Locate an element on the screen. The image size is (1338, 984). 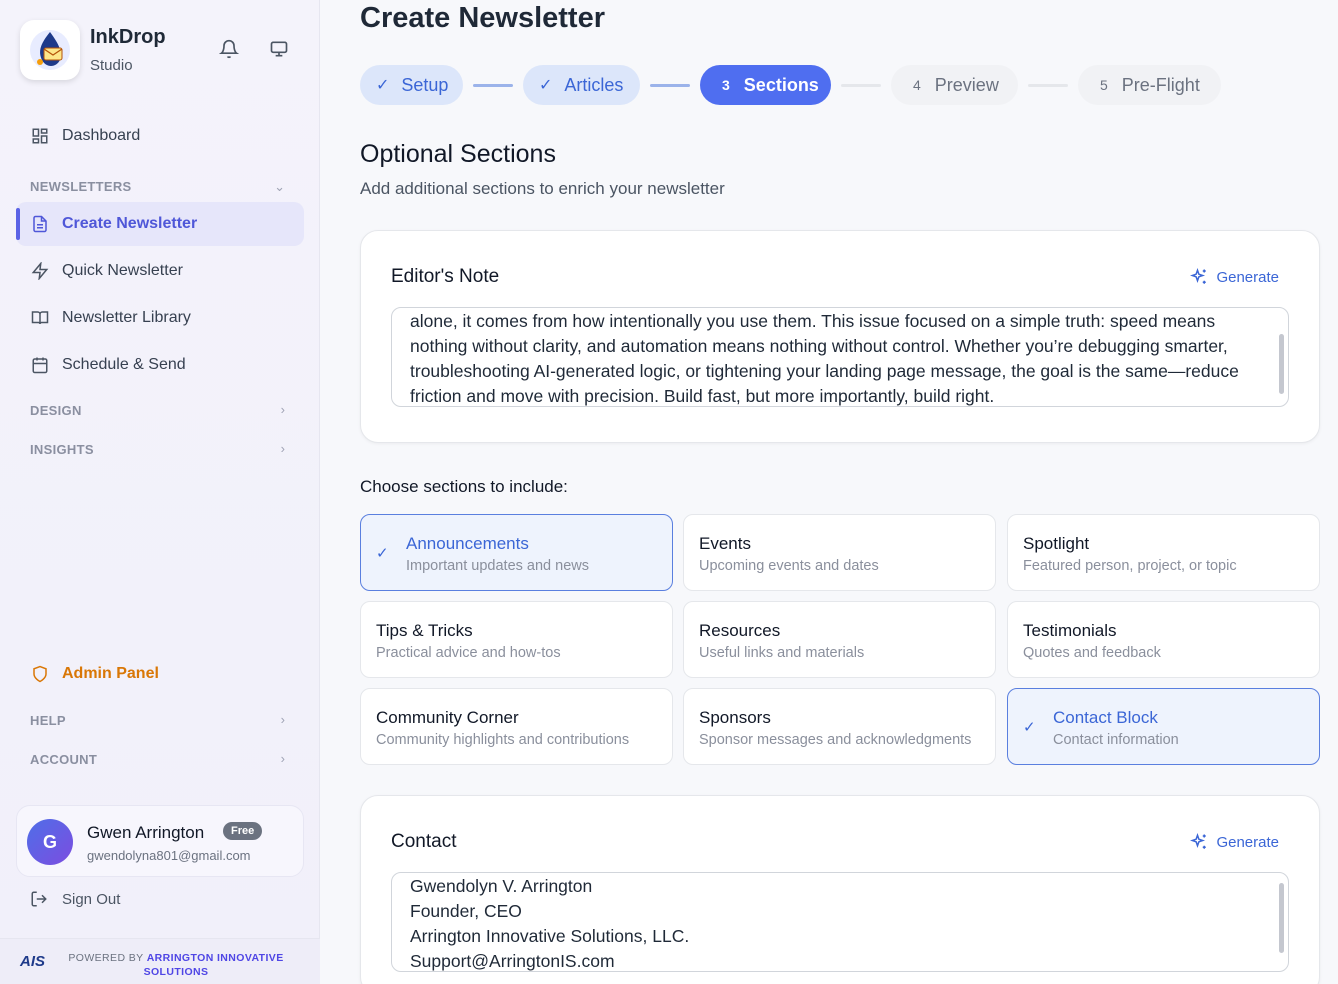
step-sections: 3 Sections is located at coordinates (765, 85).